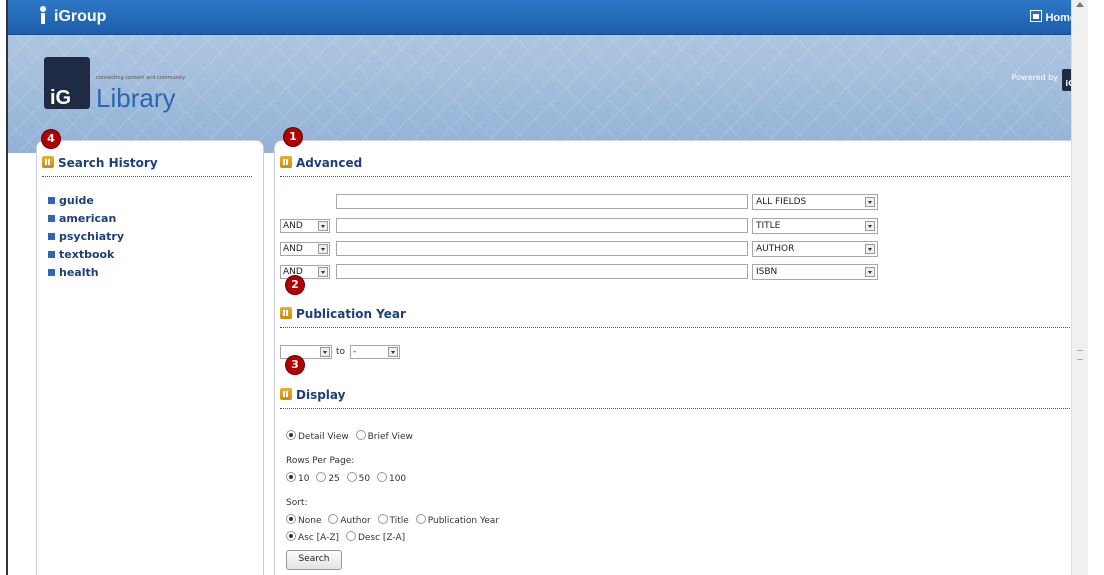 This screenshot has height=575, width=1104. I want to click on radio-label: Desc [Z-A], so click(381, 538).